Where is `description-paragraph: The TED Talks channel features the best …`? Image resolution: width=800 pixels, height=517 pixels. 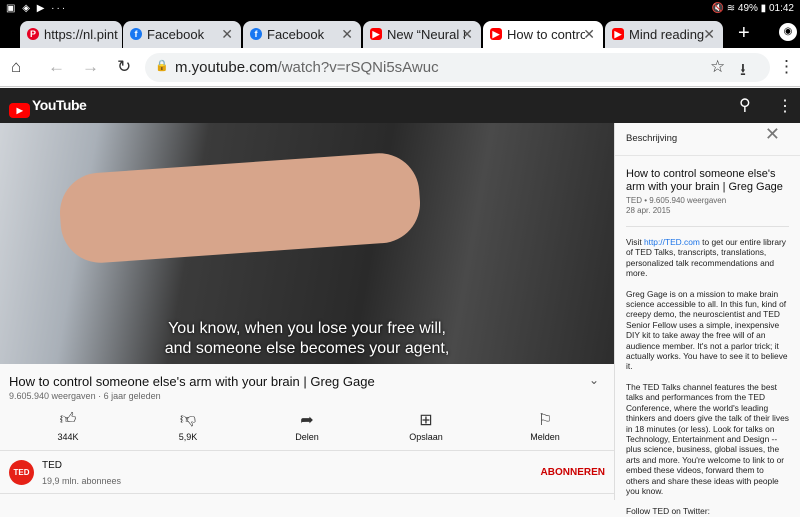
description-paragraph: The TED Talks channel features the best … is located at coordinates (707, 438).